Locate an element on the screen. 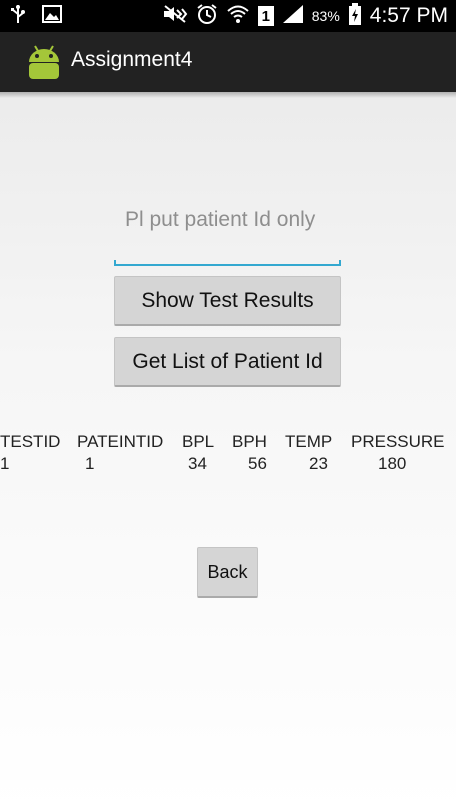 The width and height of the screenshot is (456, 812). cell-bpl: 34 is located at coordinates (197, 463).